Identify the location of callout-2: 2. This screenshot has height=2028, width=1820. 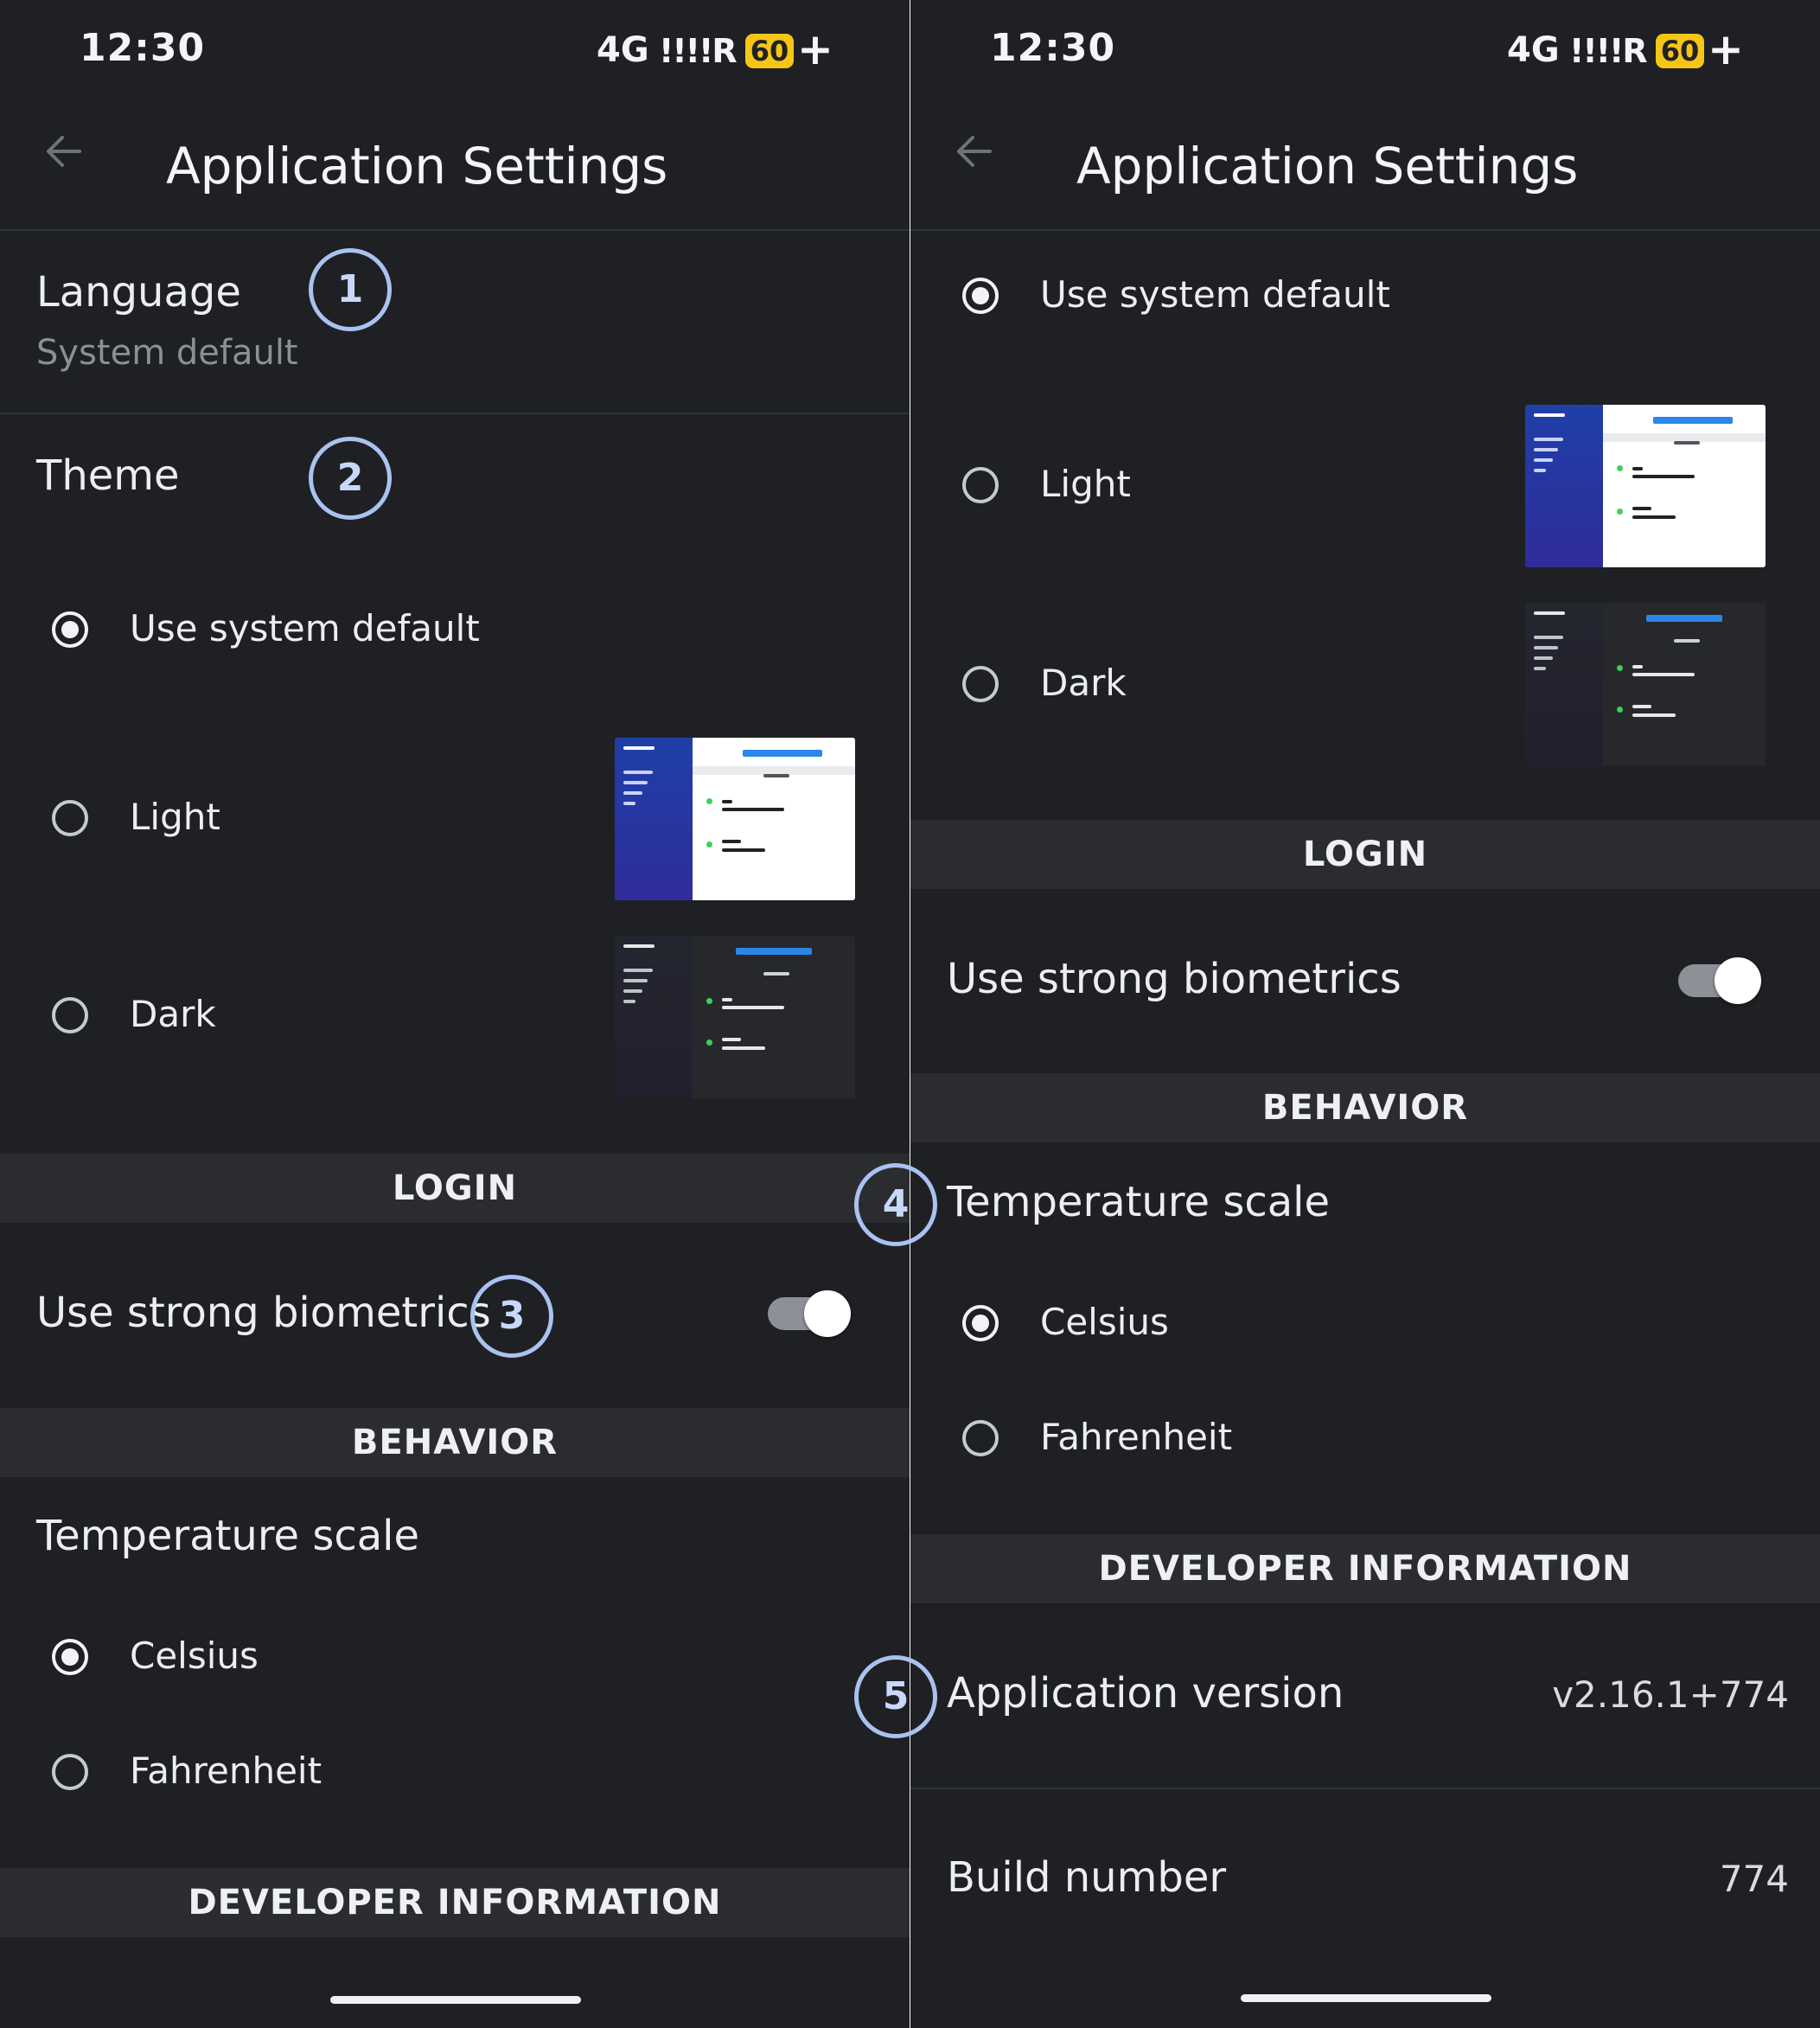
(350, 479).